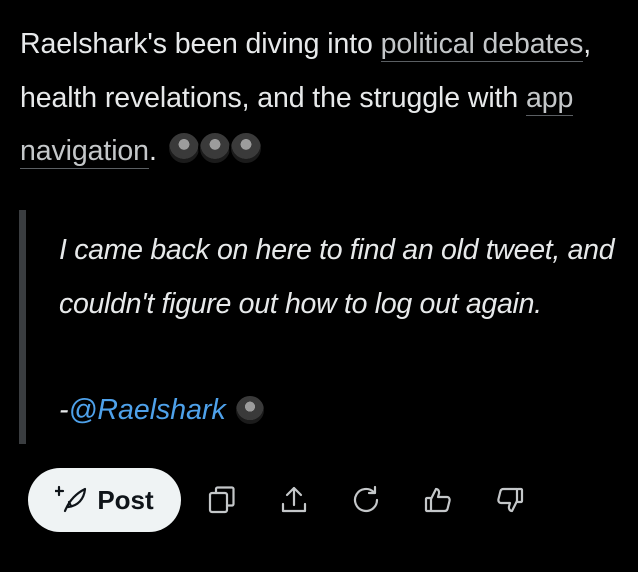 The image size is (638, 572). I want to click on copy-icon, so click(221, 500).